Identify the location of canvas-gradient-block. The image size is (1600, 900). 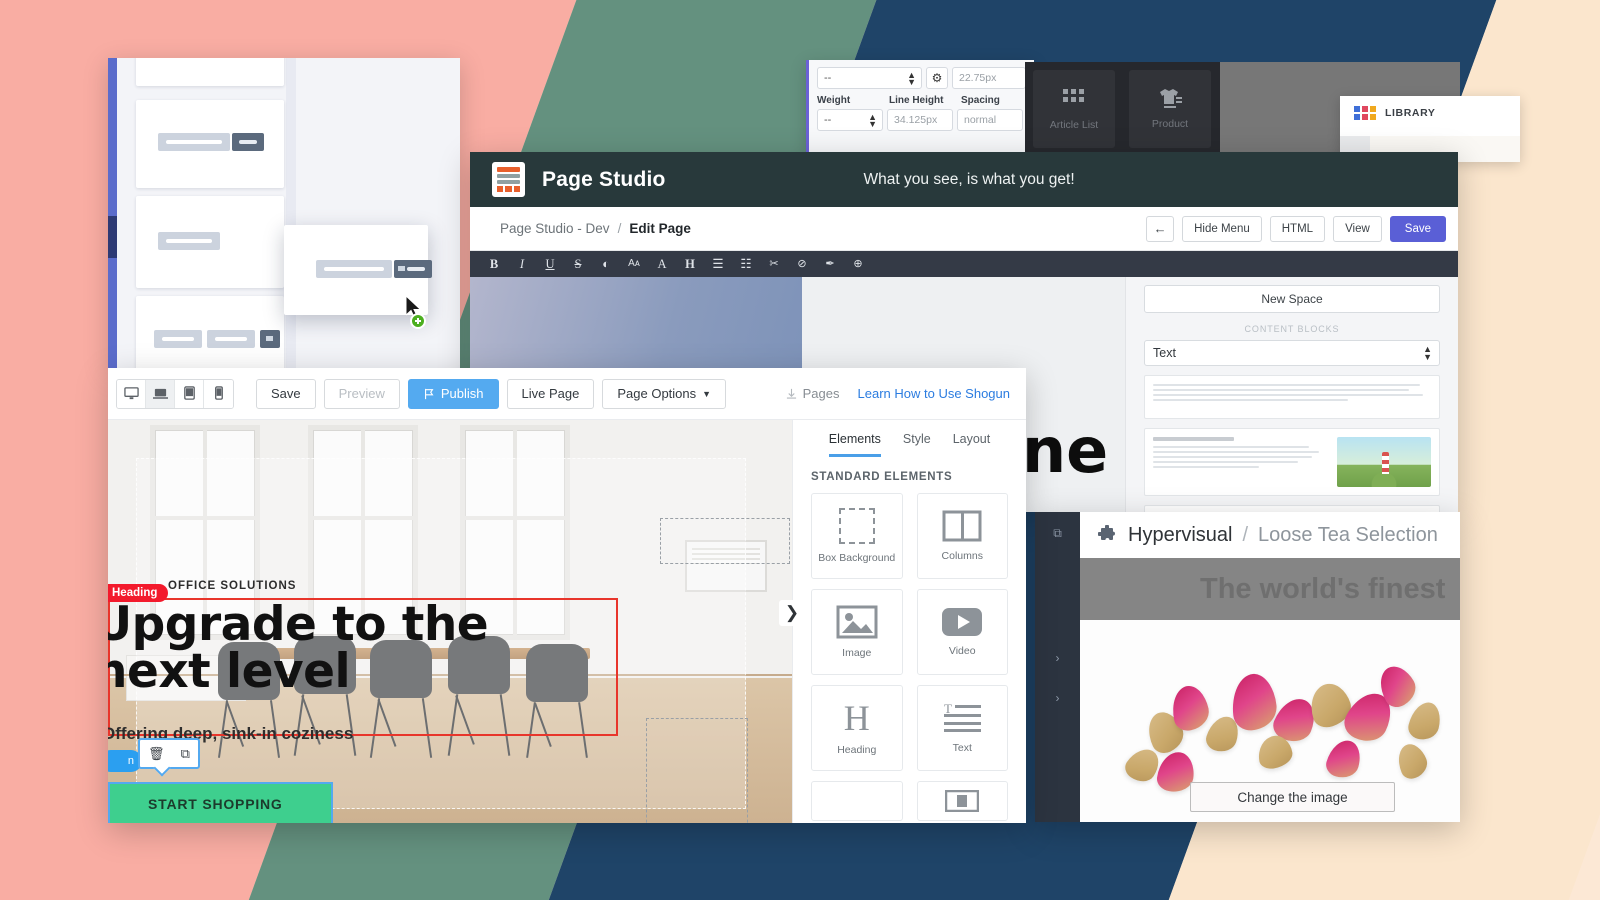
(636, 326).